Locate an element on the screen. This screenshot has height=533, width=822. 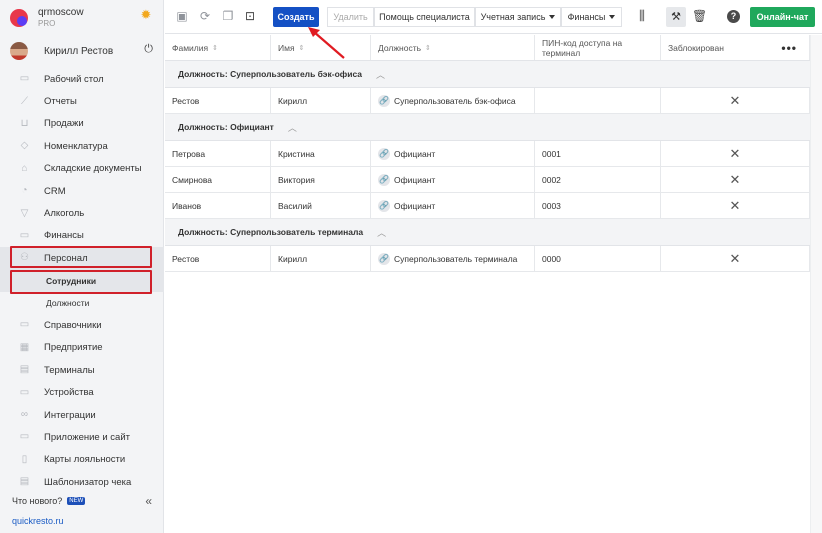
sidebar-item: ▤ Терминалы is located at coordinates (82, 370).